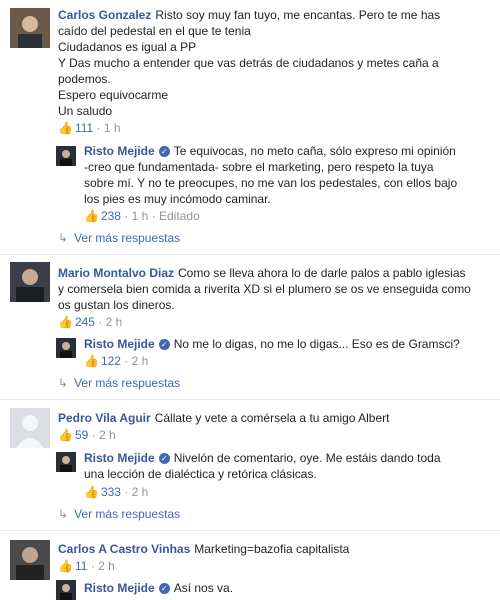 This screenshot has width=500, height=600. What do you see at coordinates (203, 588) in the screenshot?
I see `reply-text: Así nos va.` at bounding box center [203, 588].